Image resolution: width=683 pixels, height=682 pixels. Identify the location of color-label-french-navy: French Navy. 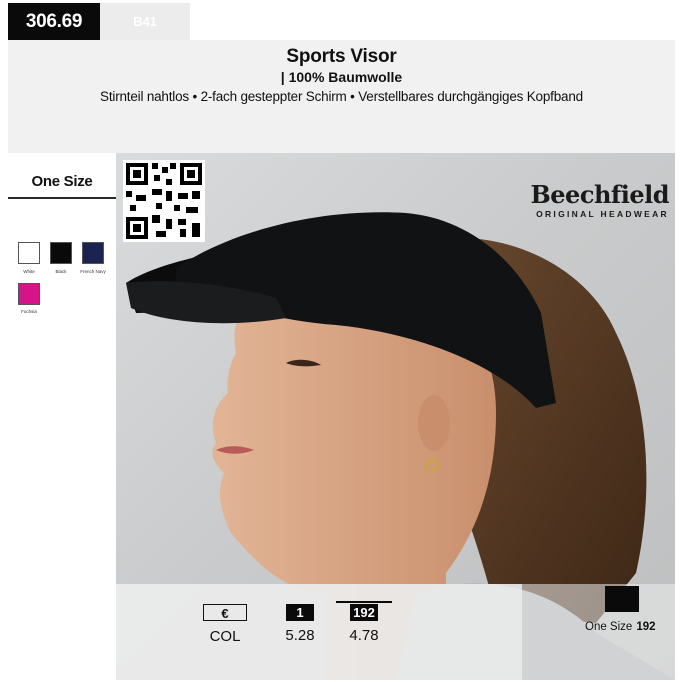
(93, 271).